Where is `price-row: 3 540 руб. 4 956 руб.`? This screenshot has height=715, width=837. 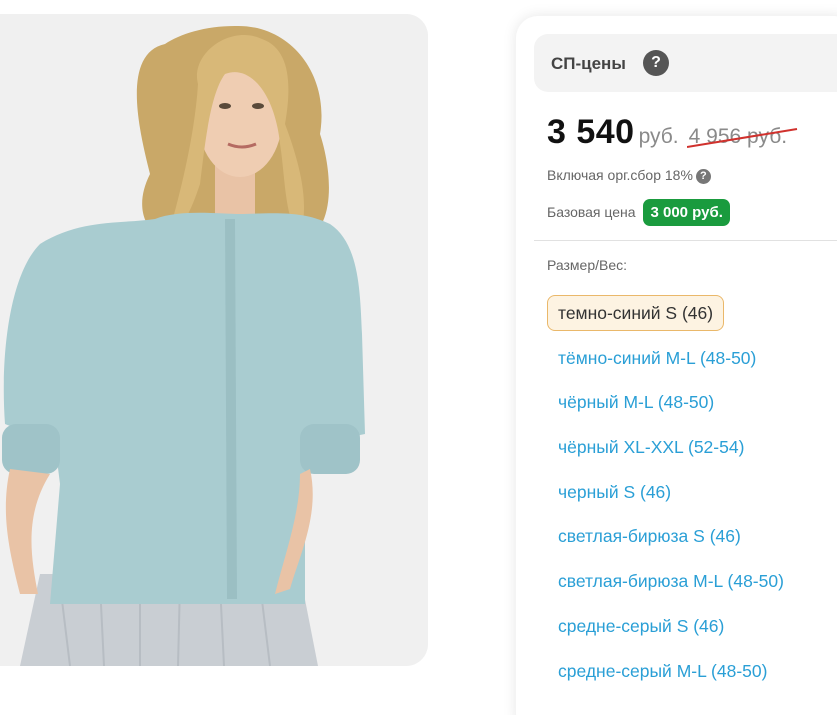 price-row: 3 540 руб. 4 956 руб. is located at coordinates (672, 132).